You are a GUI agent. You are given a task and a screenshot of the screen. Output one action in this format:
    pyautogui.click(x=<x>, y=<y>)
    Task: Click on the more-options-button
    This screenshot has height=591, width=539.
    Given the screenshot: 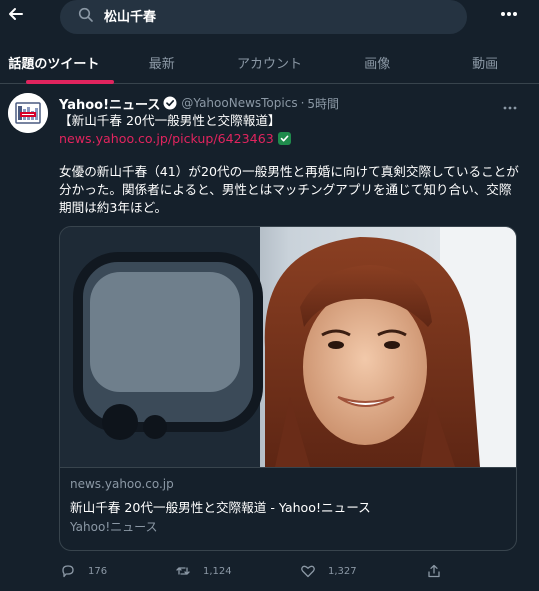 What is the action you would take?
    pyautogui.click(x=509, y=14)
    